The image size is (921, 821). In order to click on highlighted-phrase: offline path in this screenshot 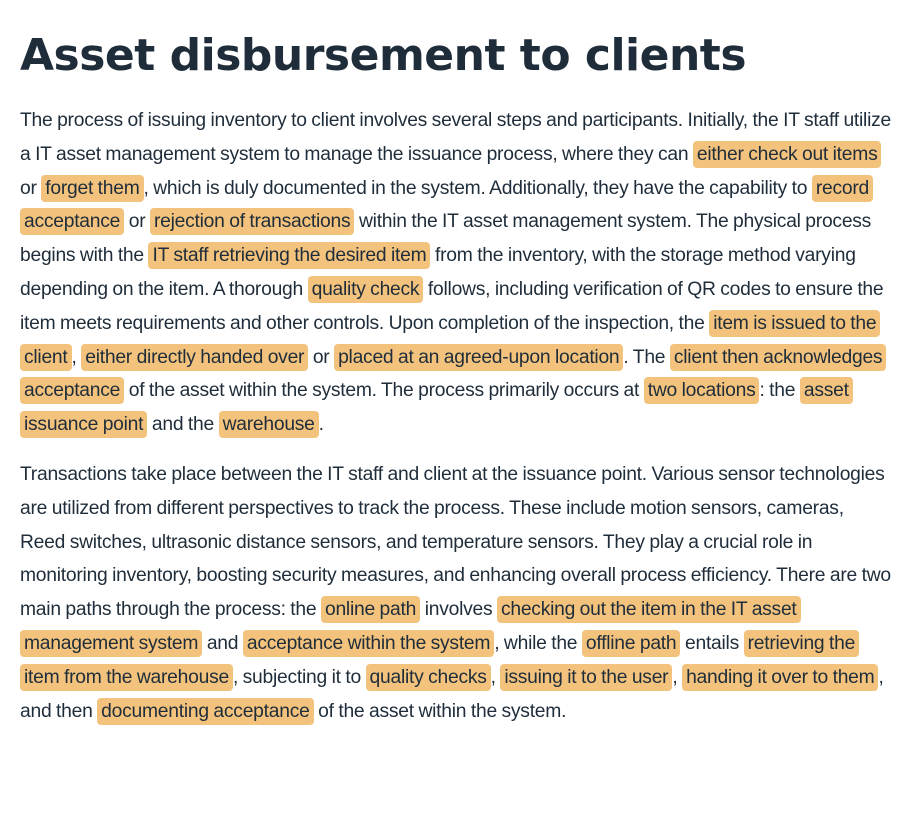, I will do `click(631, 643)`.